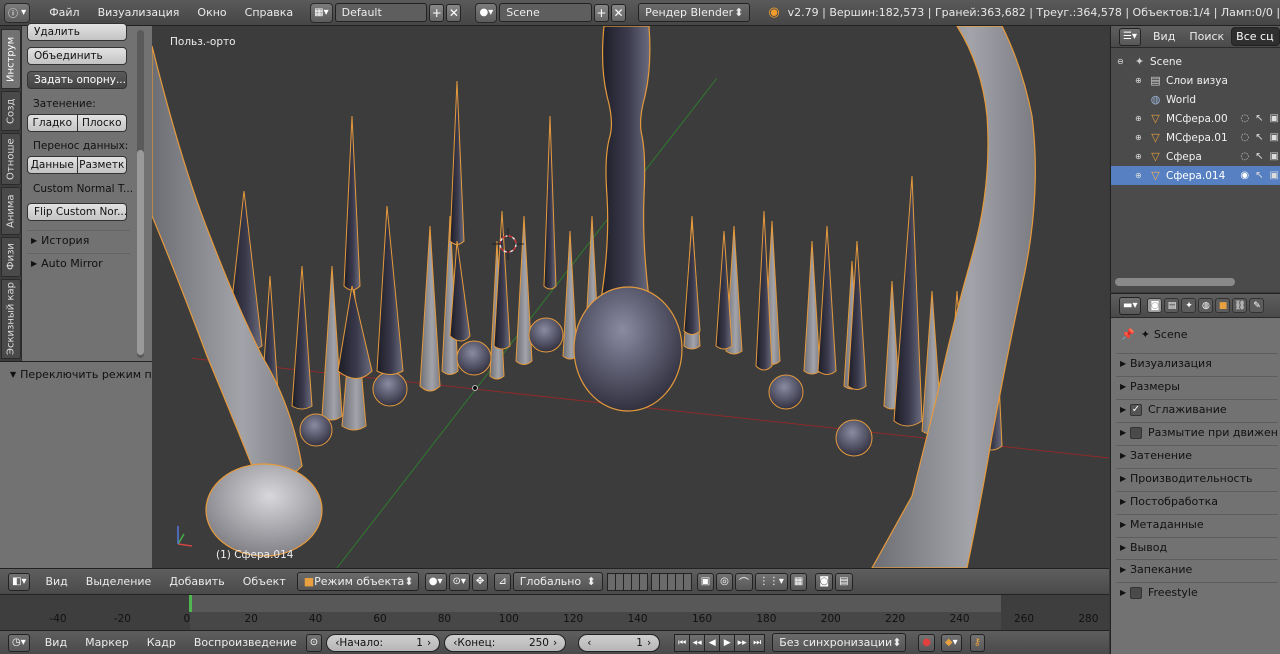 The height and width of the screenshot is (654, 1280). I want to click on panel-motion-blur: ▶ Размытие при движен, so click(1197, 432).